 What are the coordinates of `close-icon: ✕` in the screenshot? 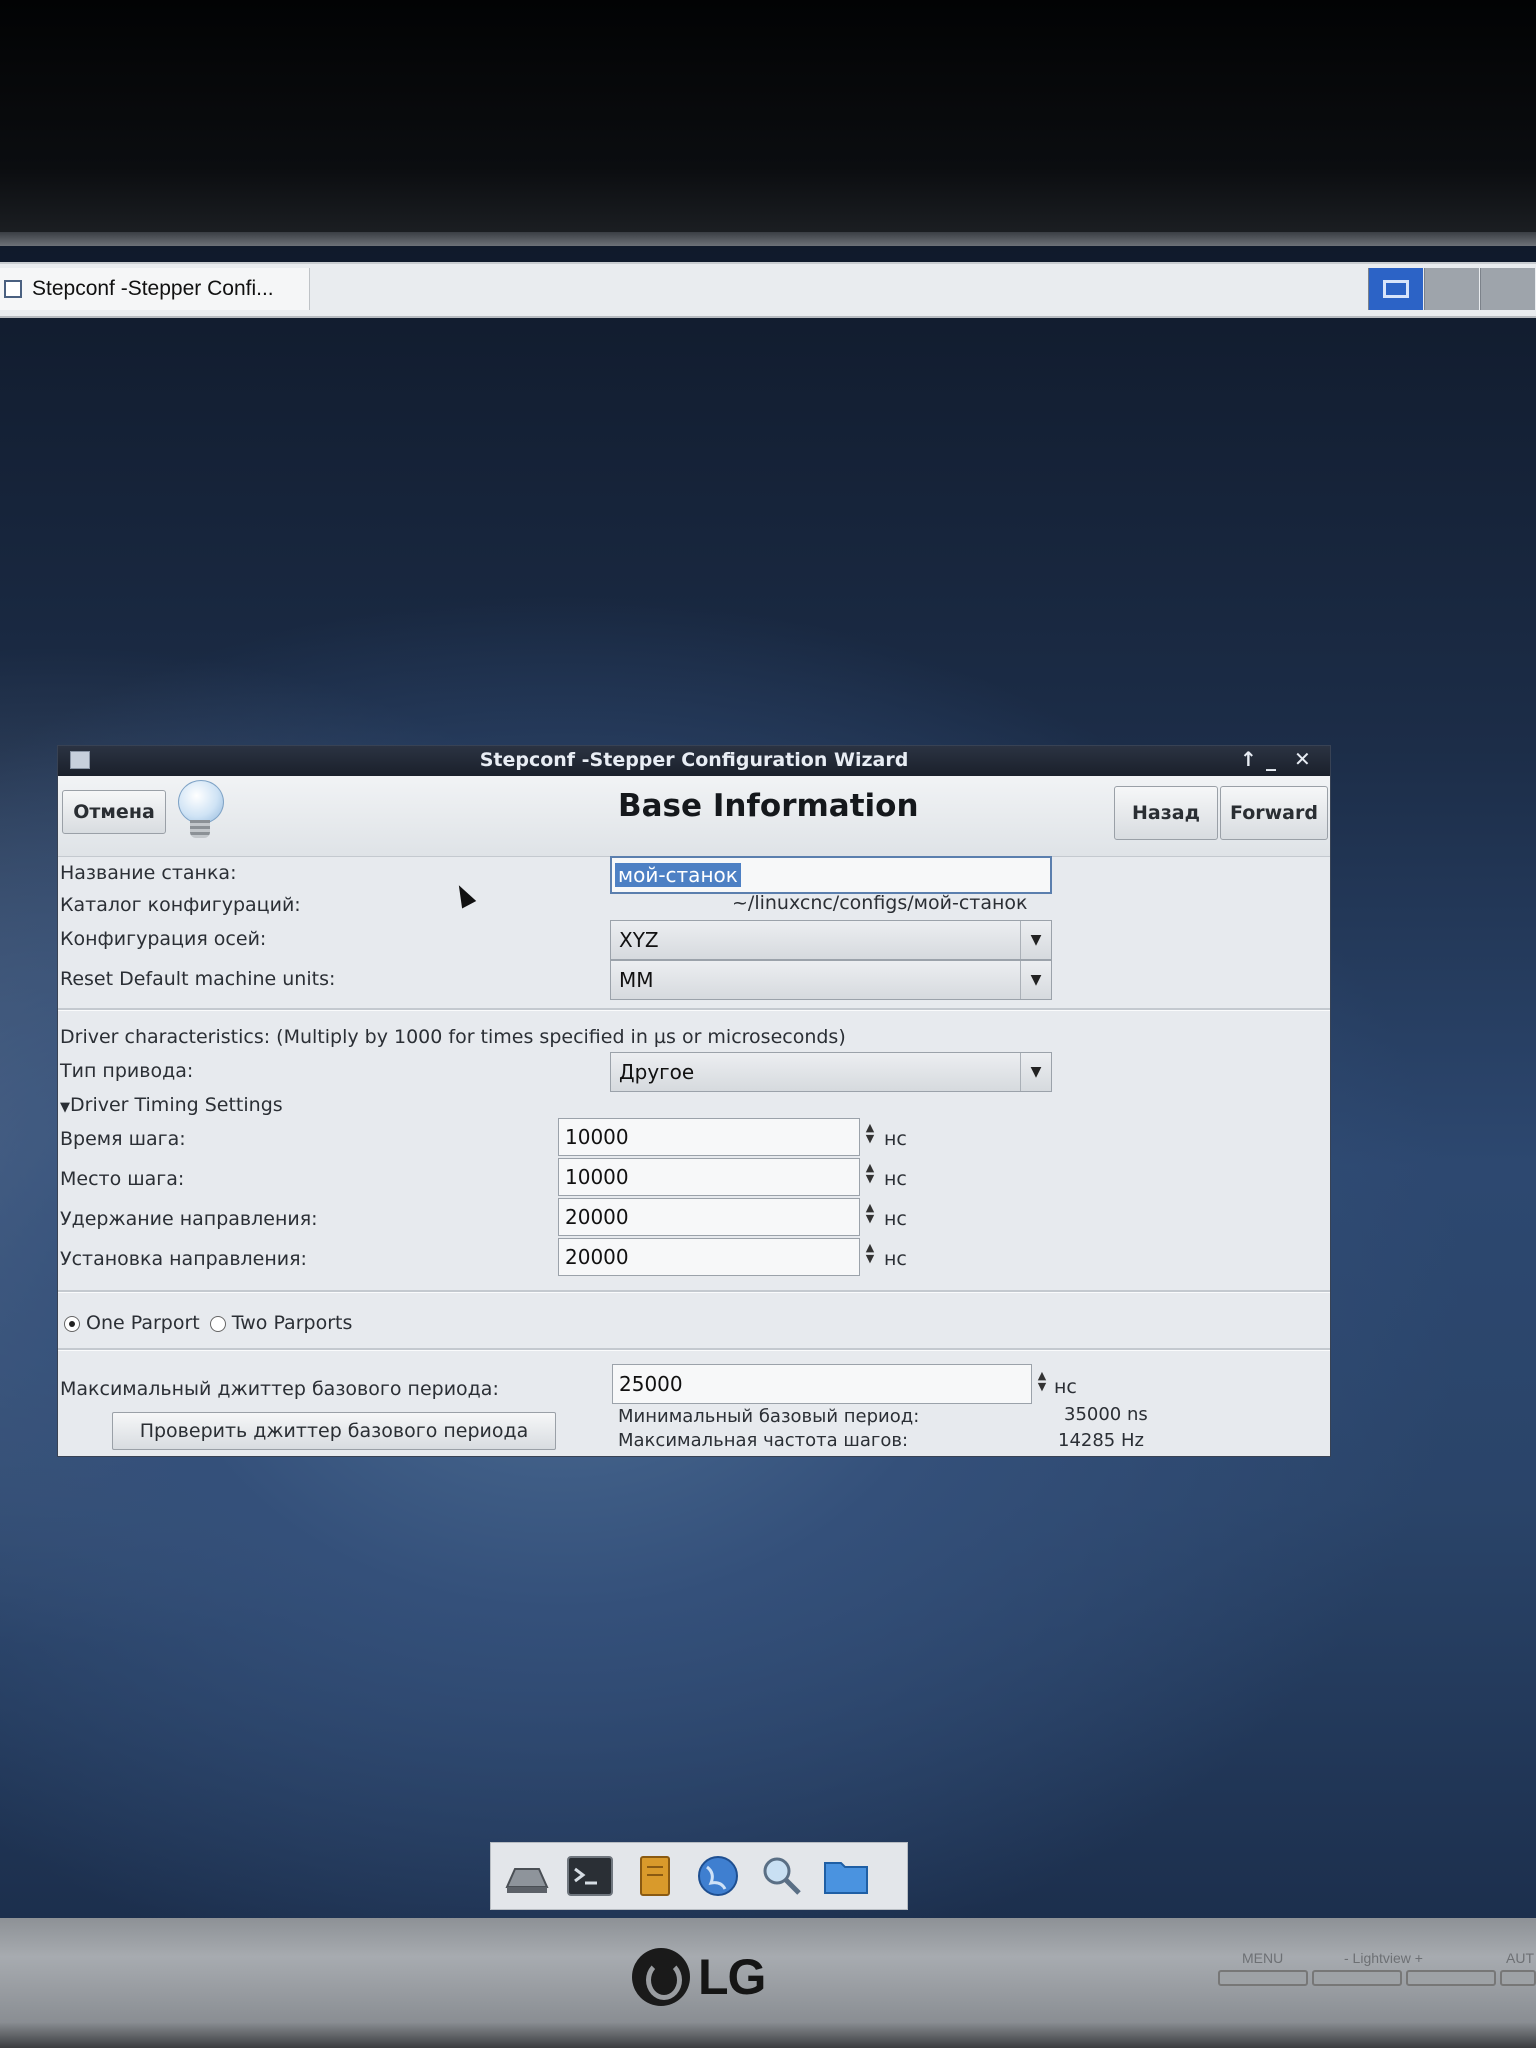 It's located at (1302, 759).